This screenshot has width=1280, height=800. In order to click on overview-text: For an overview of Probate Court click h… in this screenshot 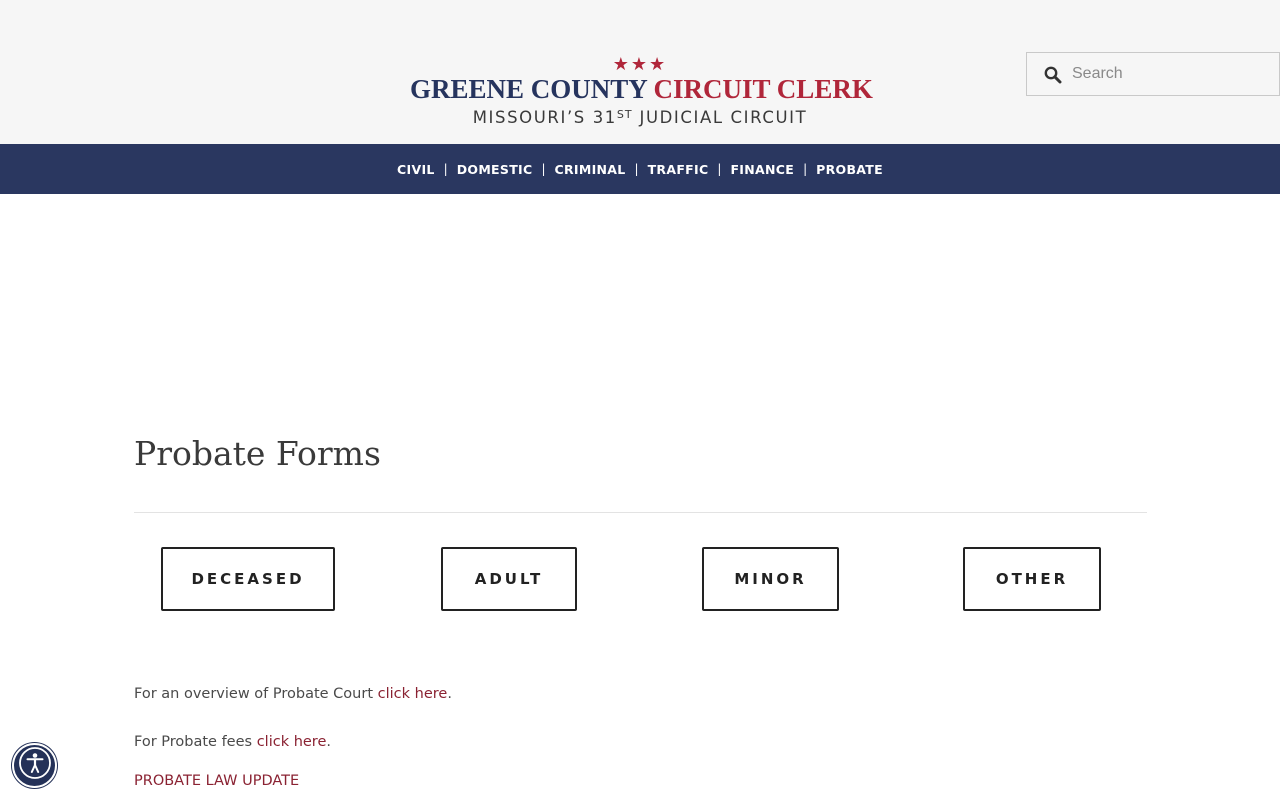, I will do `click(293, 694)`.